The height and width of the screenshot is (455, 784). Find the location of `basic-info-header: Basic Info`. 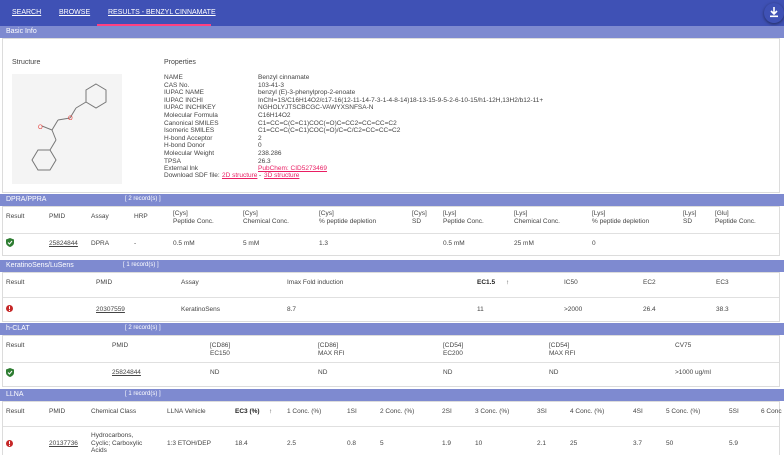

basic-info-header: Basic Info is located at coordinates (392, 32).